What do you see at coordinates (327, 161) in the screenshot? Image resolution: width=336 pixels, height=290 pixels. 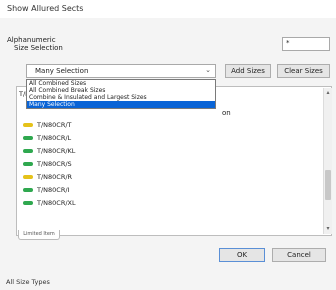 I see `list-scrollbar: ▴ ▾` at bounding box center [327, 161].